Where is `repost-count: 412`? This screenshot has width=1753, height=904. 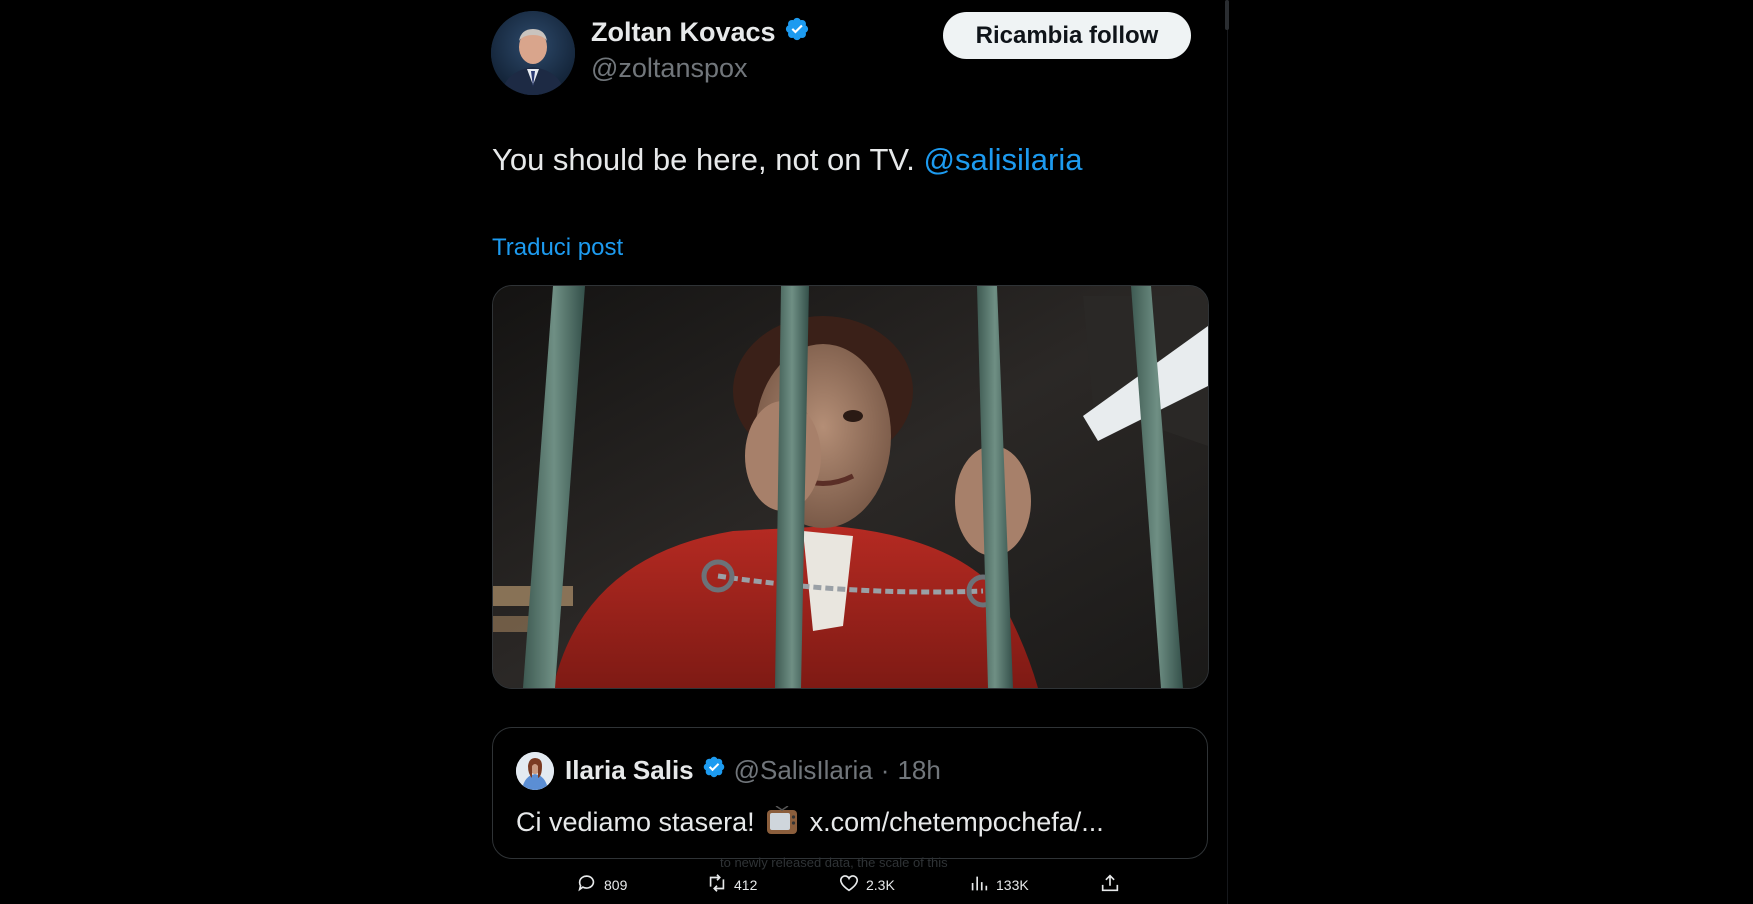
repost-count: 412 is located at coordinates (746, 884).